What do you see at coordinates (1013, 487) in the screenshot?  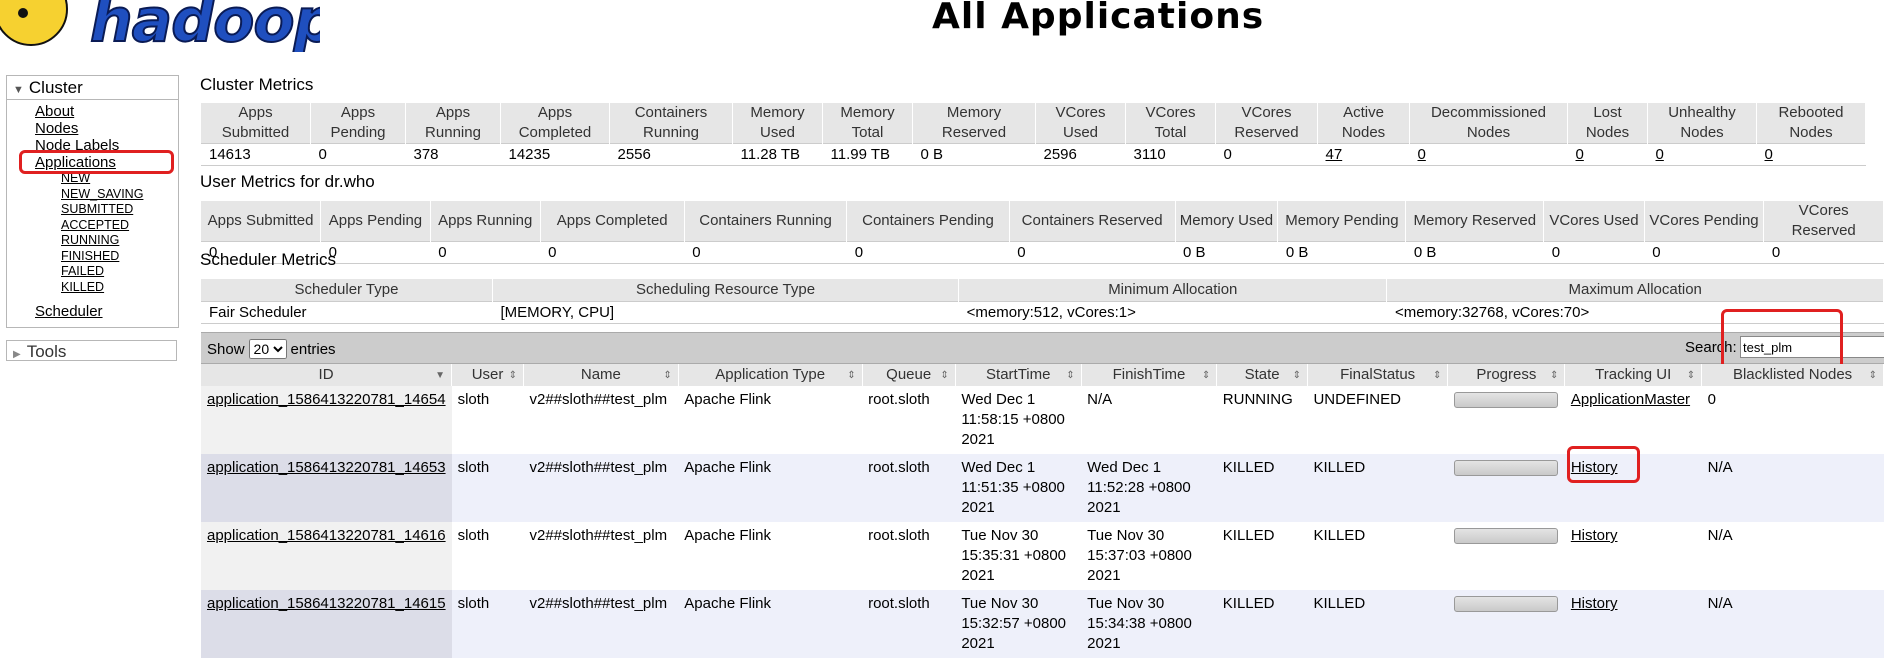 I see `time-line: 11:51:35 +0800` at bounding box center [1013, 487].